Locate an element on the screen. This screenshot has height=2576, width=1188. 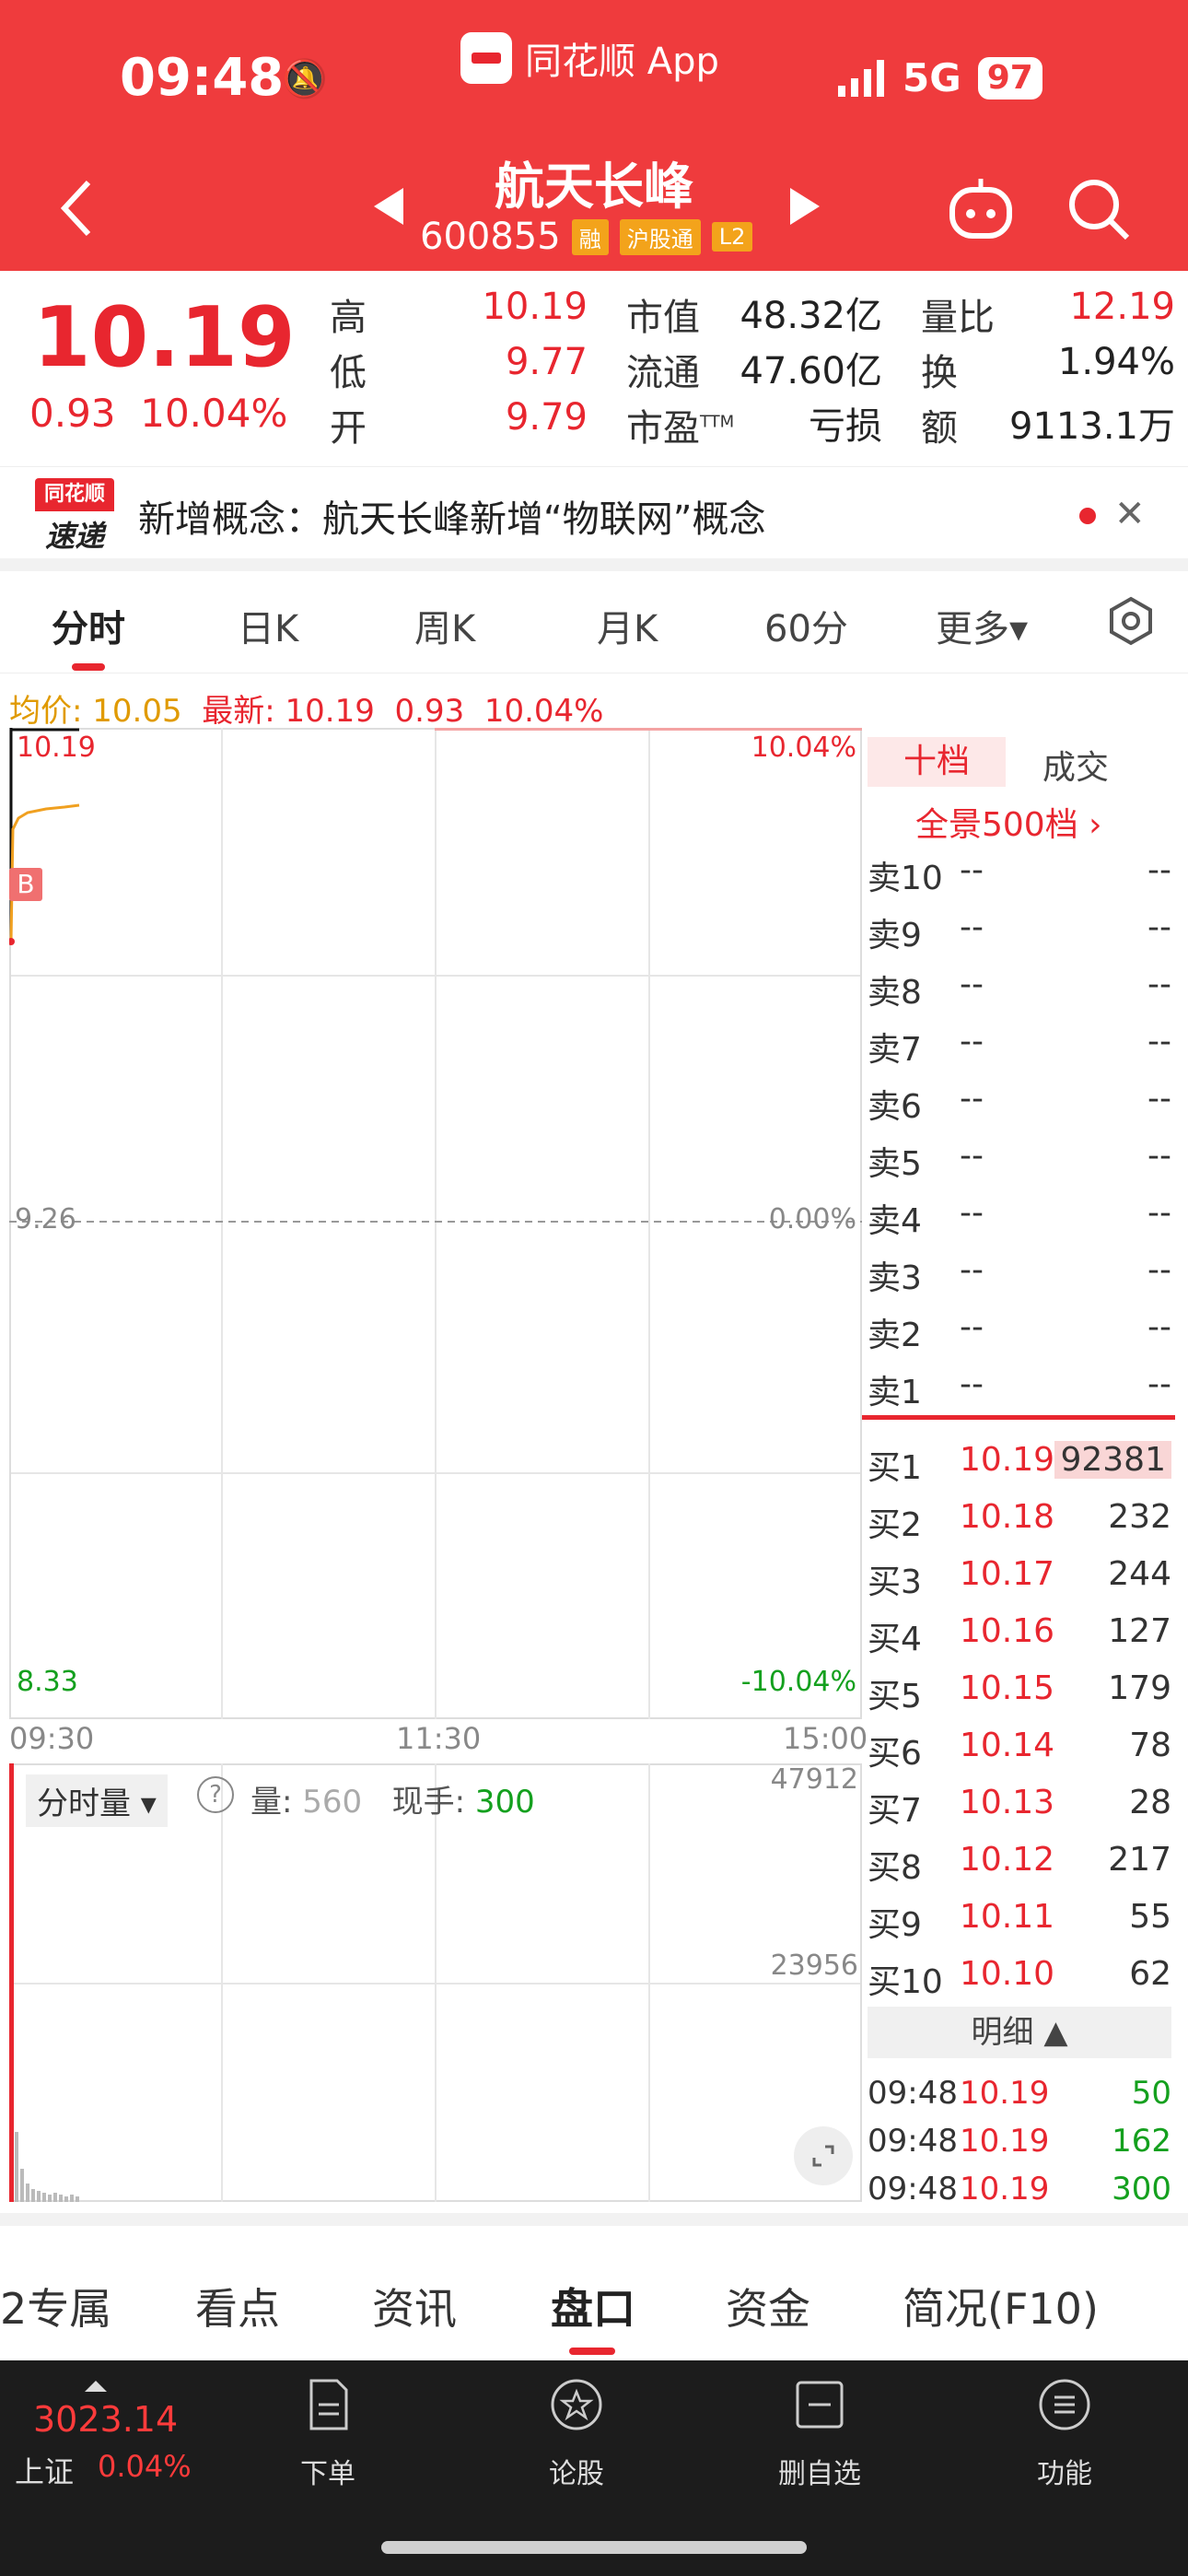
btab-highlights: 看点 is located at coordinates (237, 2306).